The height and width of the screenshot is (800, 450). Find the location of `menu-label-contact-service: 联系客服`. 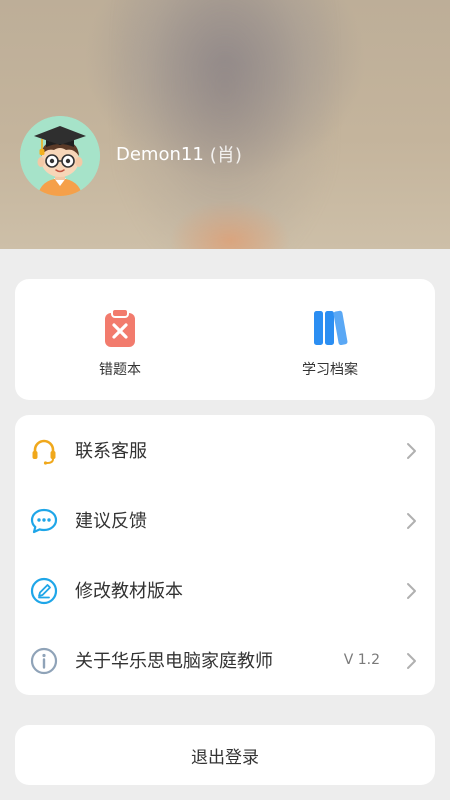

menu-label-contact-service: 联系客服 is located at coordinates (111, 451).